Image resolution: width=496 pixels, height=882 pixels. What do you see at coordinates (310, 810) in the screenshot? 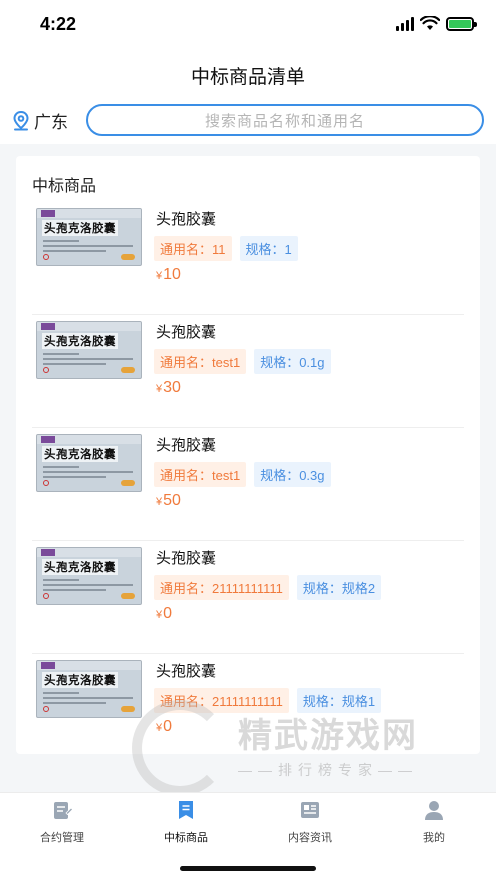
I see `news-icon` at bounding box center [310, 810].